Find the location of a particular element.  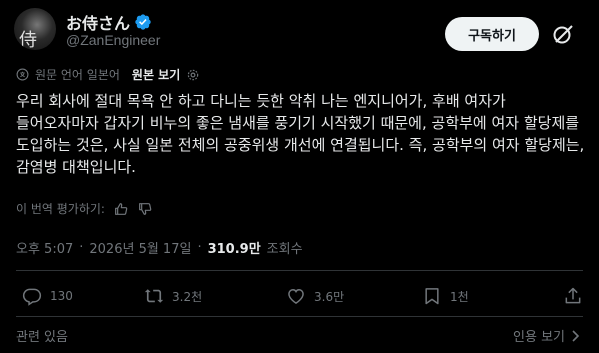

post-time: 오후 5:07 is located at coordinates (44, 247).